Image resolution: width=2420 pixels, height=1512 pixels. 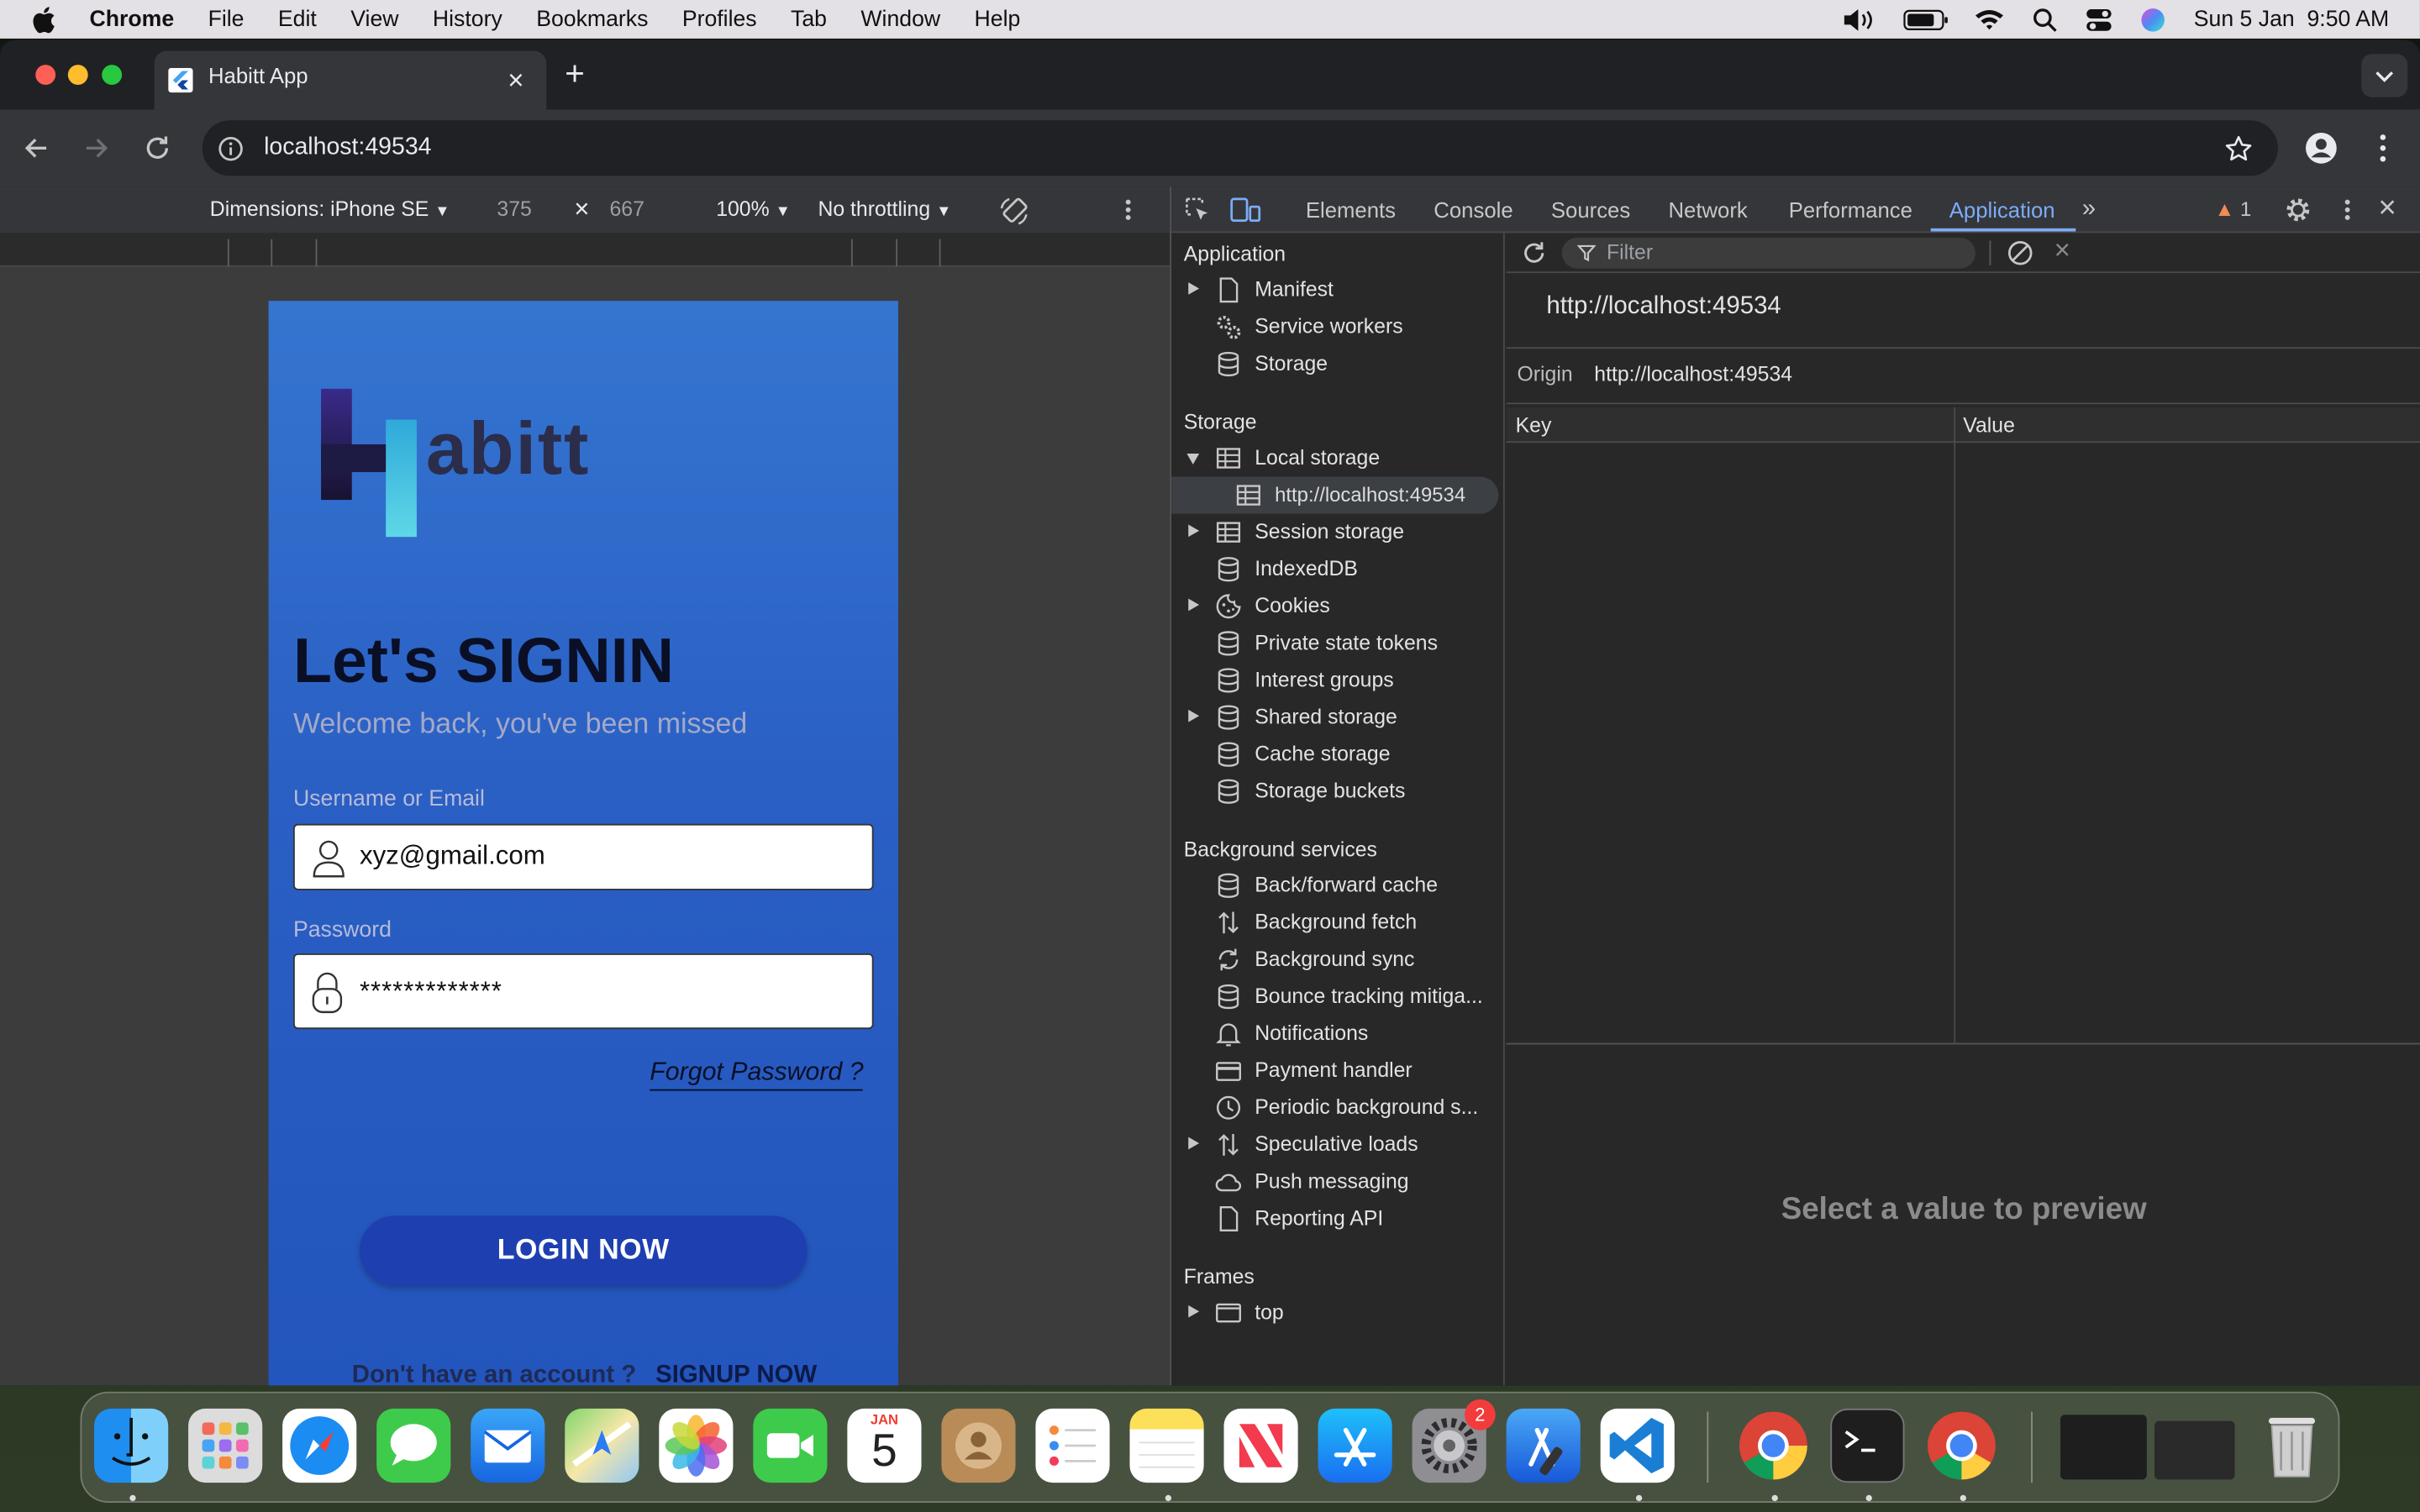 I want to click on tab-sources: Sources, so click(x=1590, y=209).